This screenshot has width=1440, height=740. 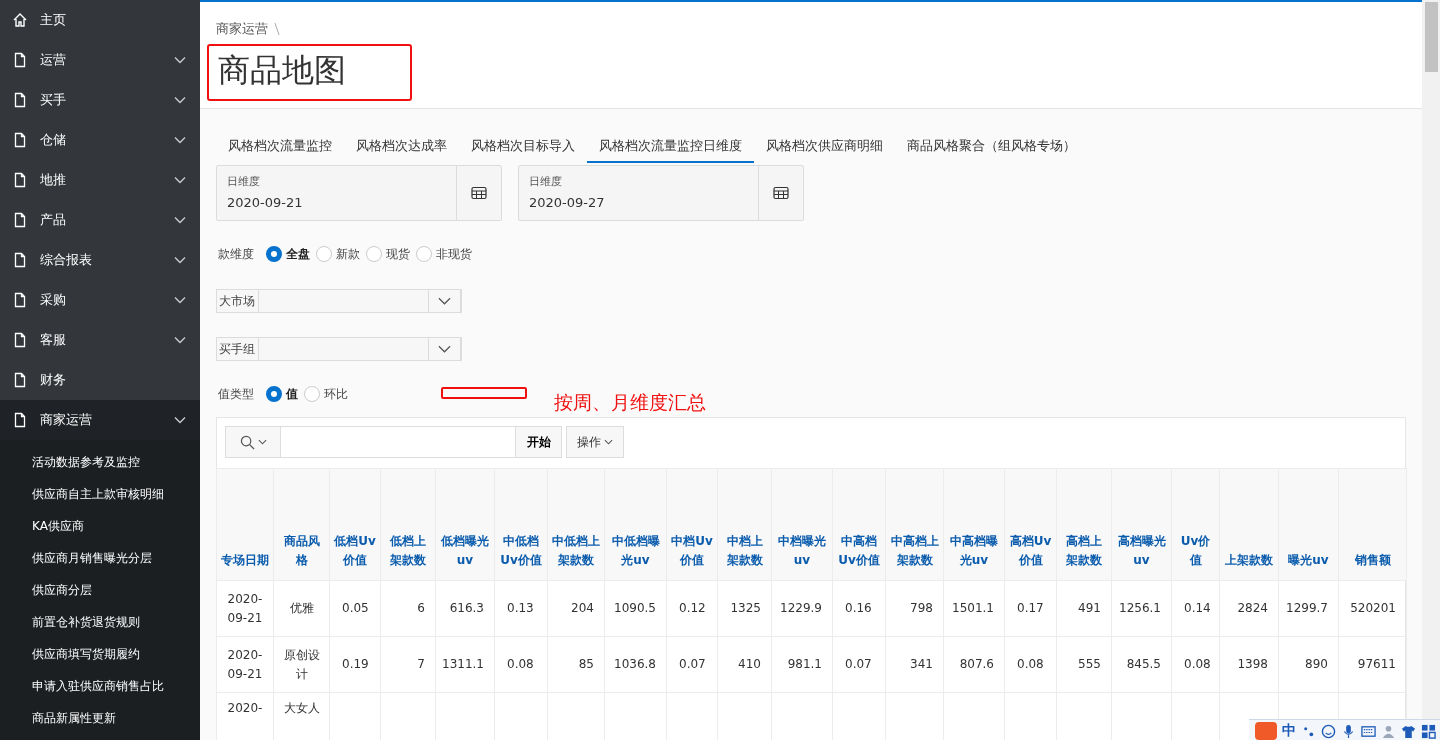 I want to click on scrollbar-thumb, so click(x=1431, y=37).